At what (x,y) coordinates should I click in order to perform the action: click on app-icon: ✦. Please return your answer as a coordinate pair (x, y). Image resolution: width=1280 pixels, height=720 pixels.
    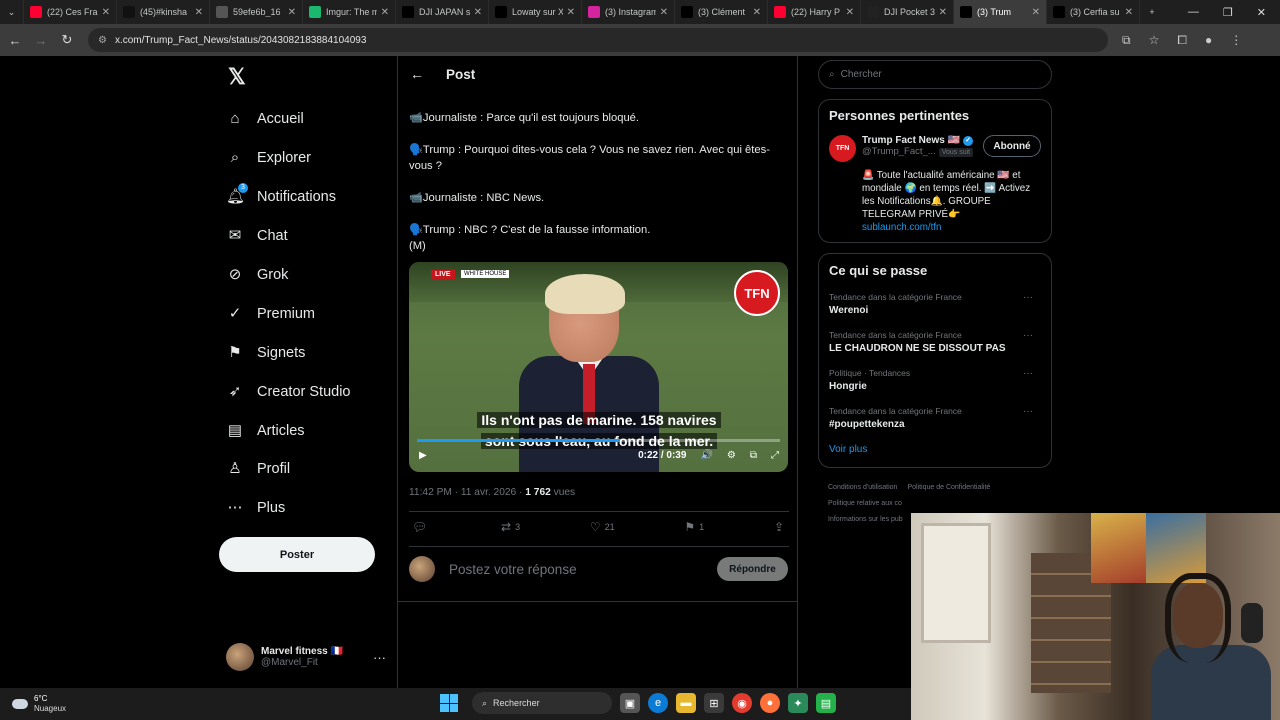
    Looking at the image, I should click on (798, 703).